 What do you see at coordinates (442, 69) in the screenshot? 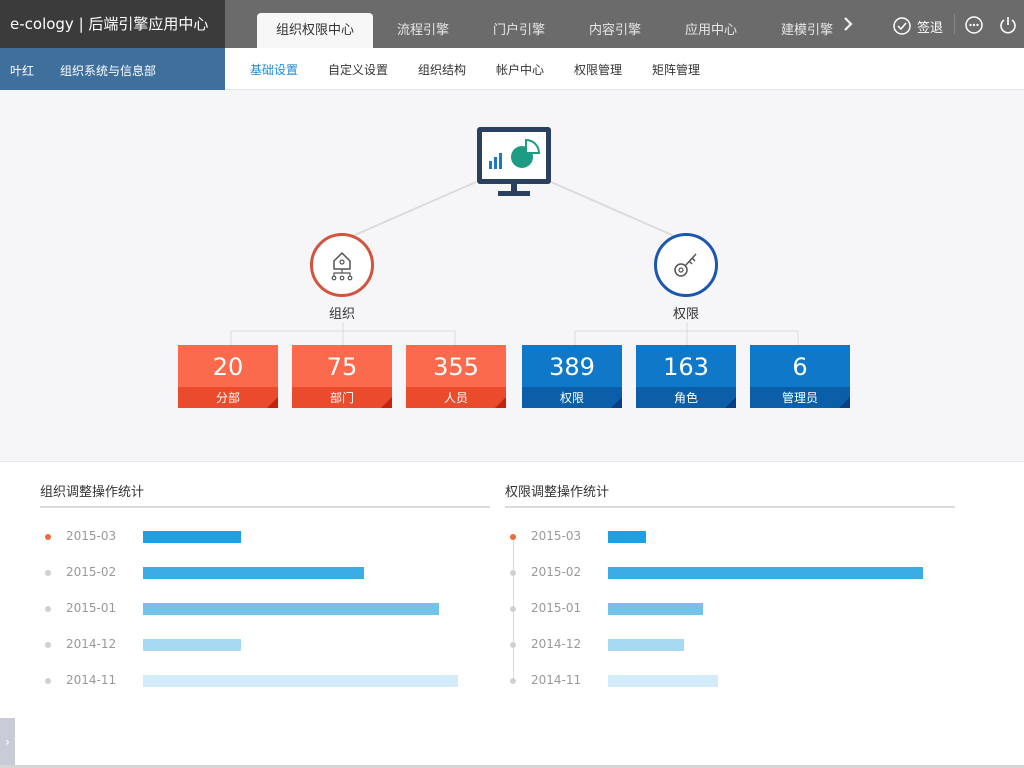
I see `subnav-org-structure: 组织结构` at bounding box center [442, 69].